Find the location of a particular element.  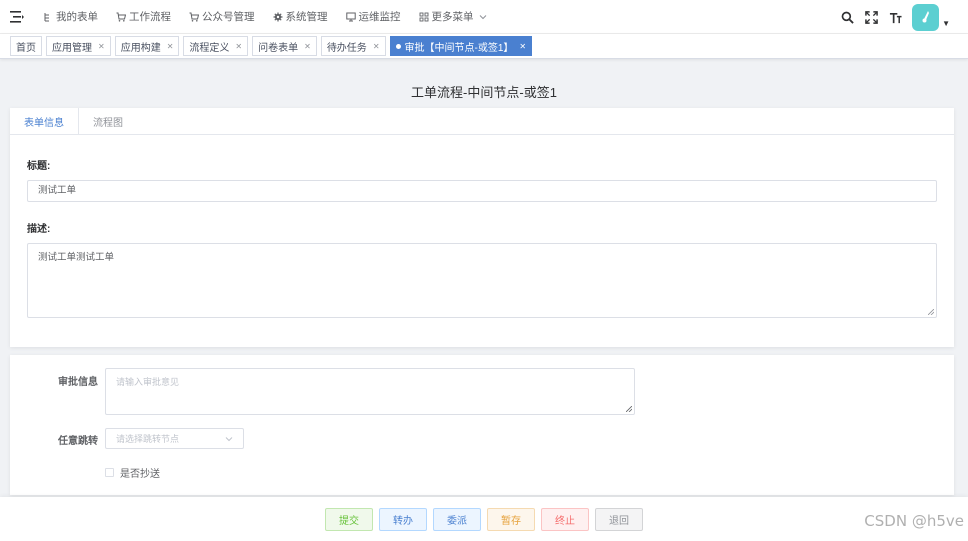

menu-item-label: 运维监控 is located at coordinates (379, 17).